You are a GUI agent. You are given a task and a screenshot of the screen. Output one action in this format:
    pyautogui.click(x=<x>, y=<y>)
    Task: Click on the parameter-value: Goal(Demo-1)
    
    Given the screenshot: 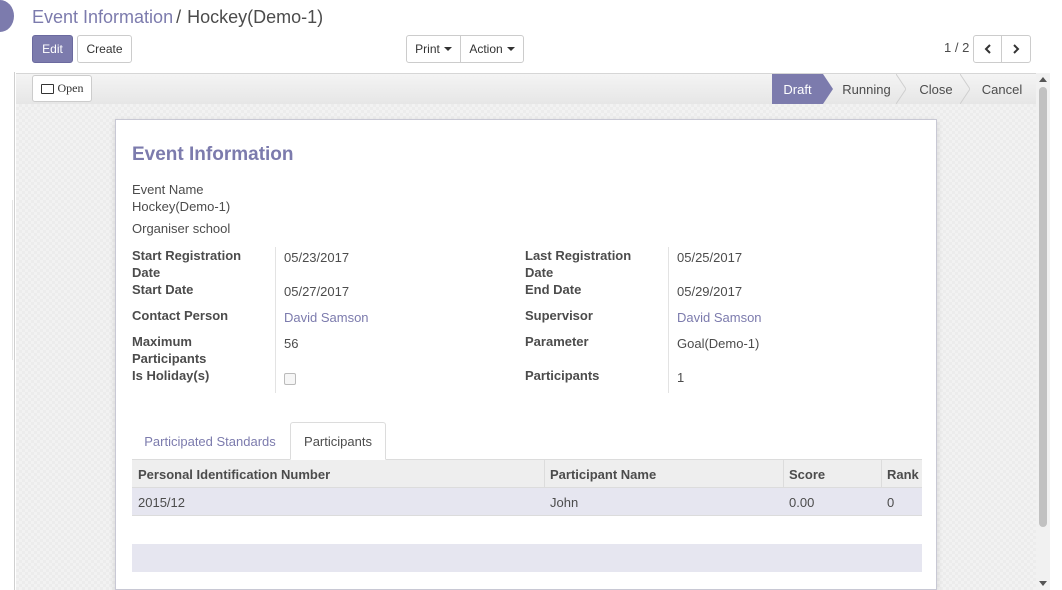 What is the action you would take?
    pyautogui.click(x=718, y=343)
    